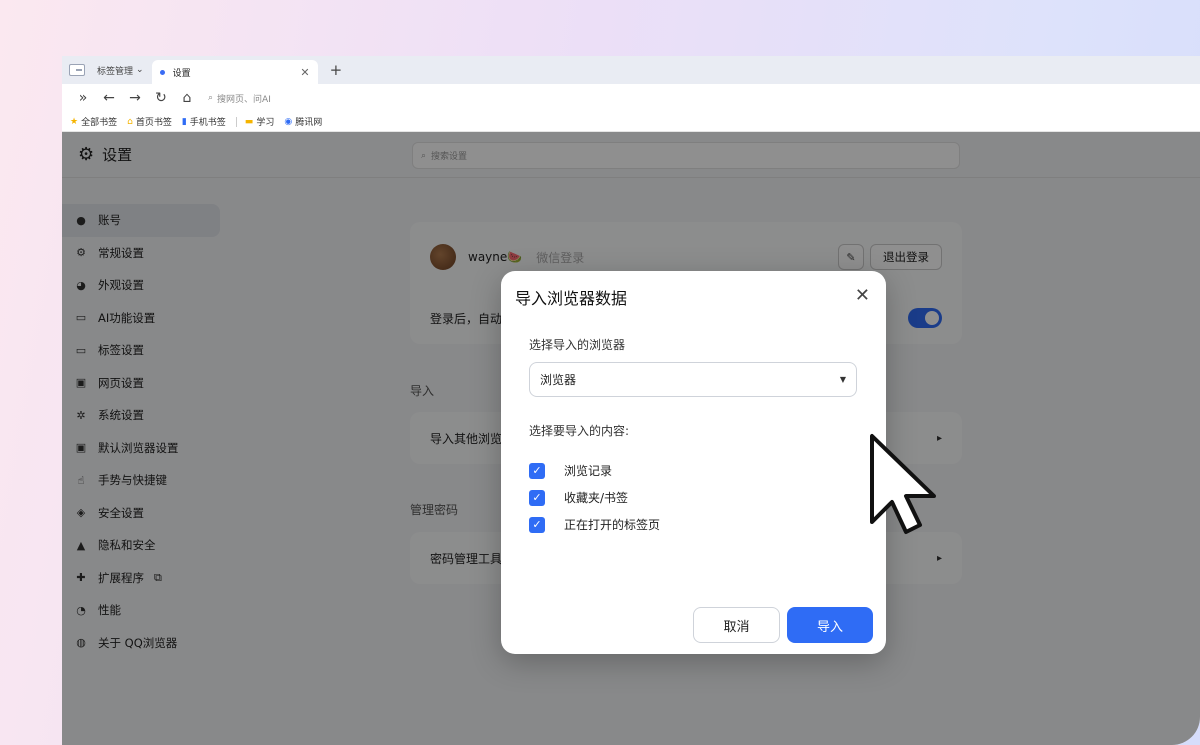  Describe the element at coordinates (140, 70) in the screenshot. I see `chevron-down-icon: ⌄` at that location.